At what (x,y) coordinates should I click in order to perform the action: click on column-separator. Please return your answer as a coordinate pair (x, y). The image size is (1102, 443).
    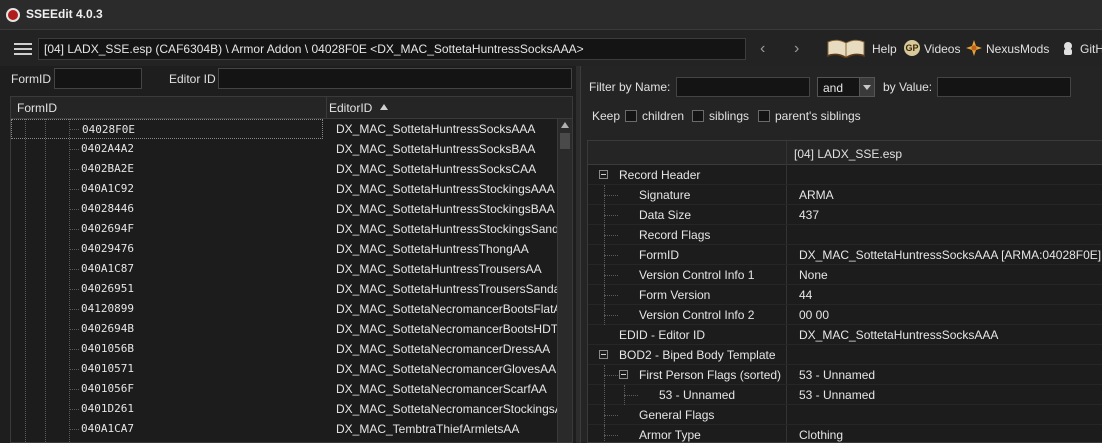
    Looking at the image, I should click on (326, 108).